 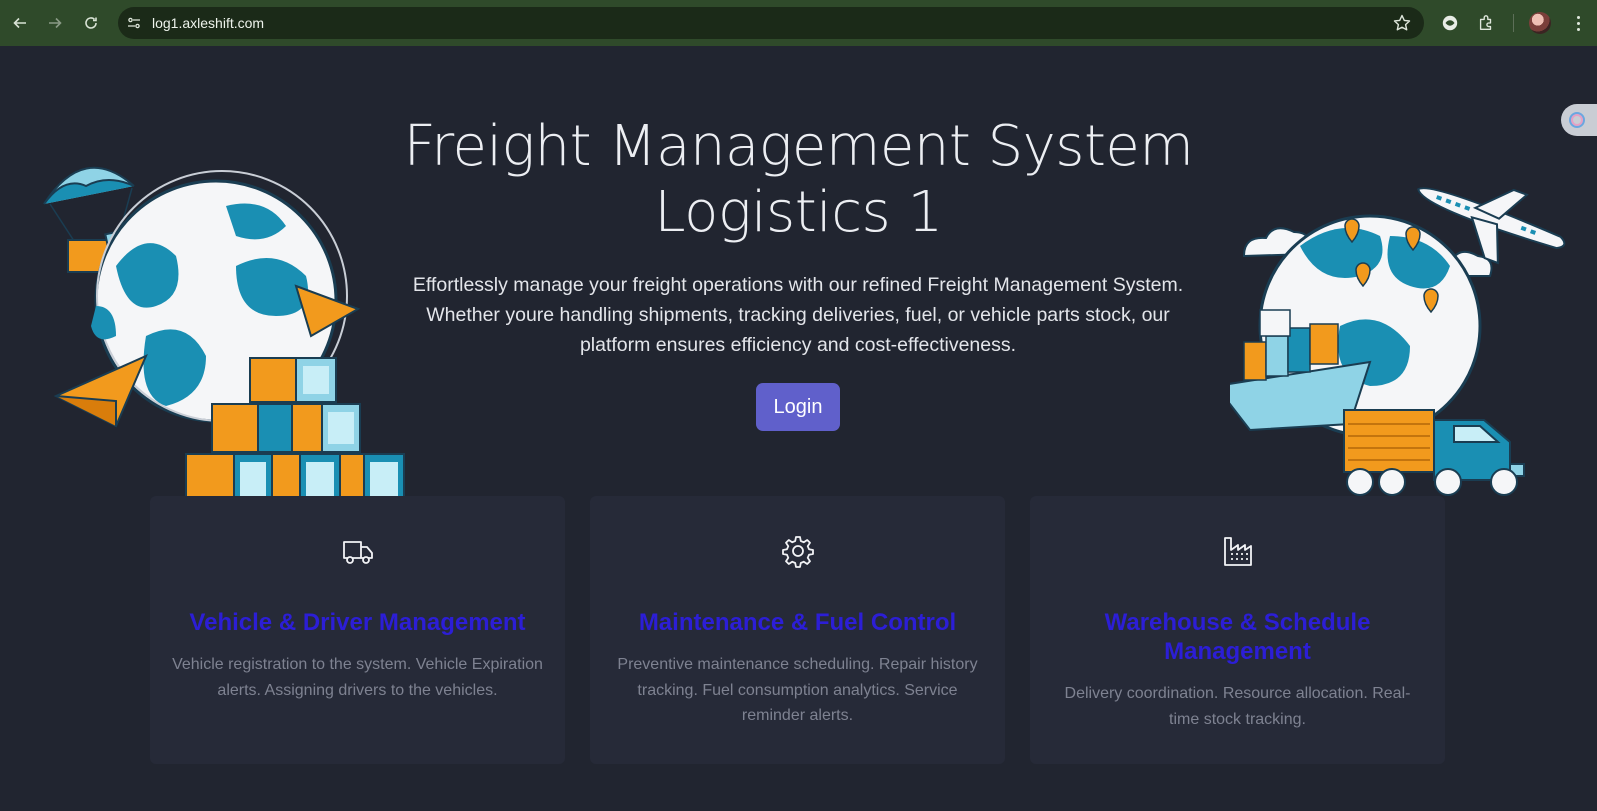 I want to click on forward-icon, so click(x=55, y=23).